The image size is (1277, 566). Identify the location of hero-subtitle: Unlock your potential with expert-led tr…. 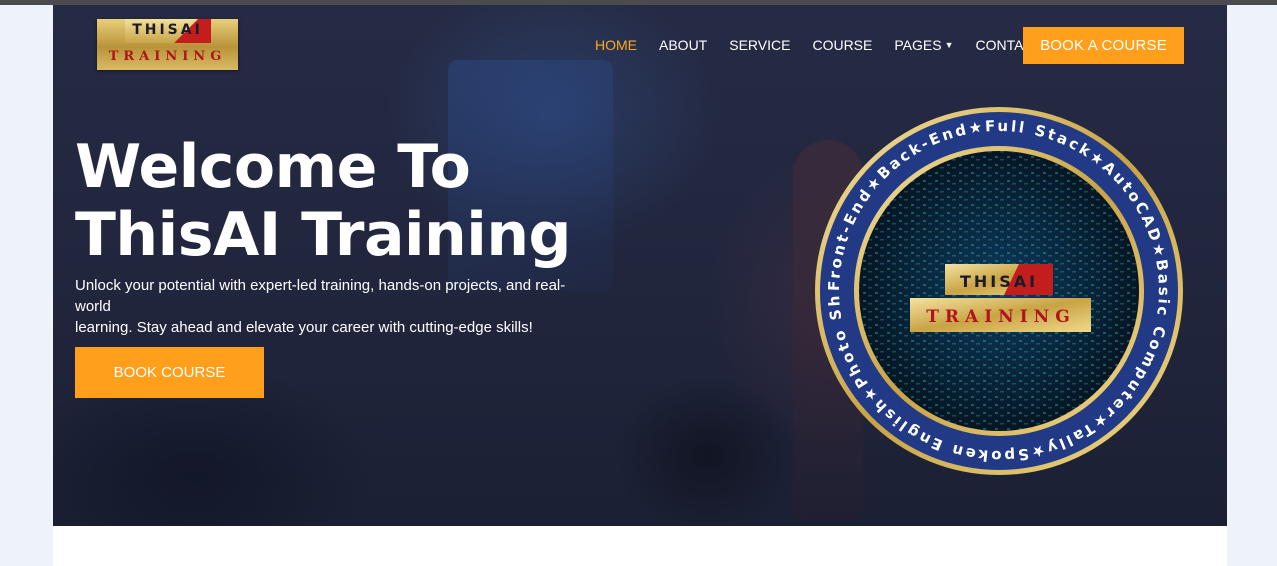
(335, 306).